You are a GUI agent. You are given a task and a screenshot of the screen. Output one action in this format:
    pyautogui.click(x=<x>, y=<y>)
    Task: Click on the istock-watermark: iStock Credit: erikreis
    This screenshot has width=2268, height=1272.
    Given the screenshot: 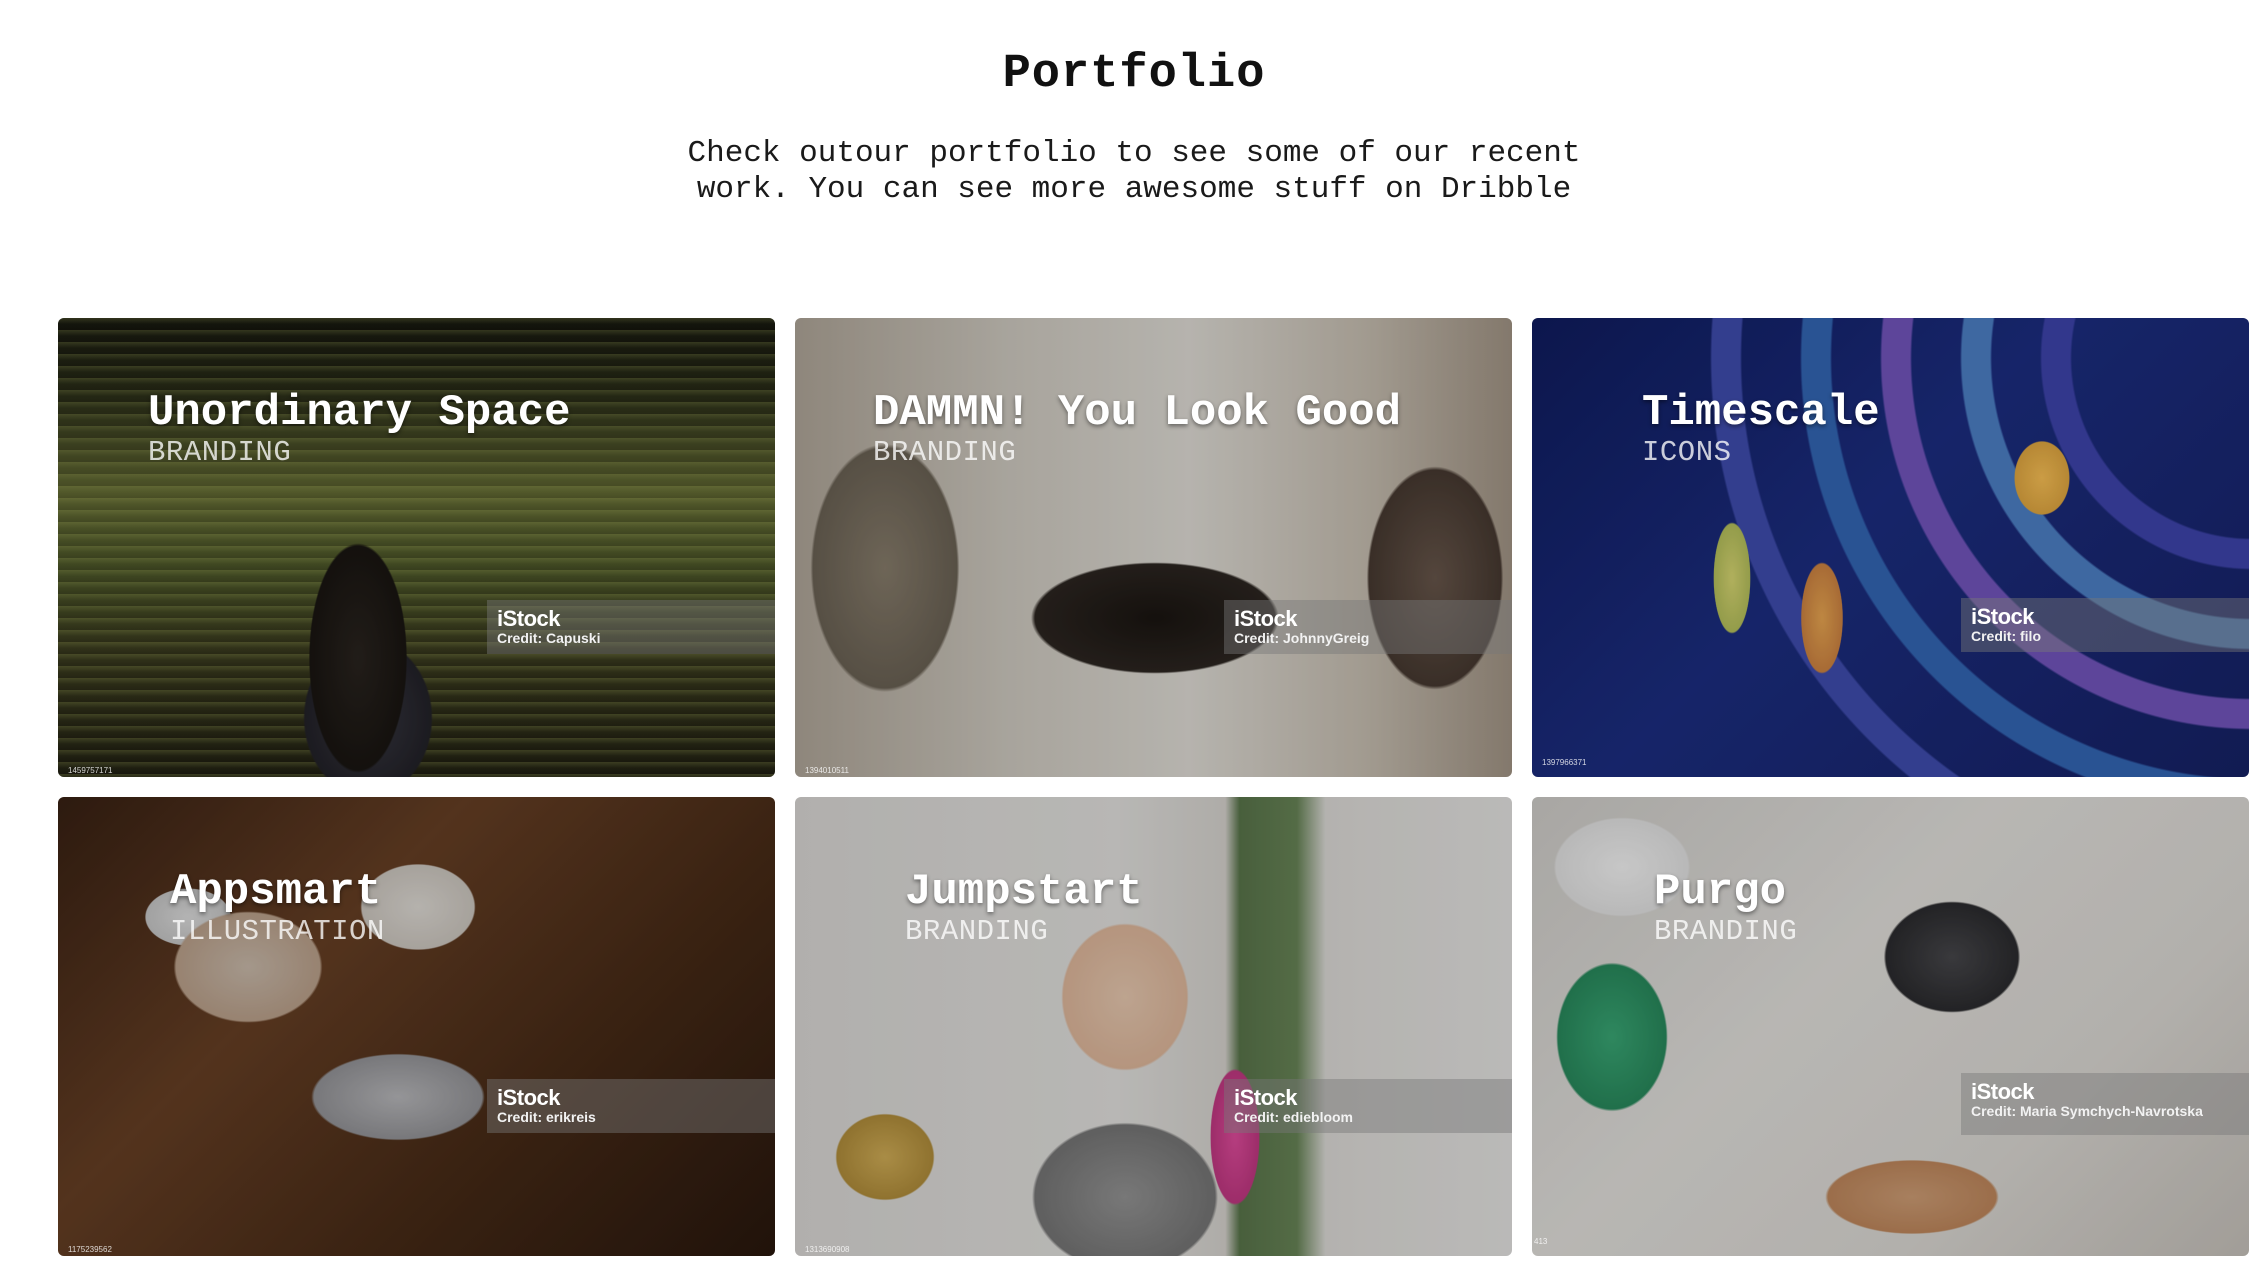 What is the action you would take?
    pyautogui.click(x=631, y=1106)
    